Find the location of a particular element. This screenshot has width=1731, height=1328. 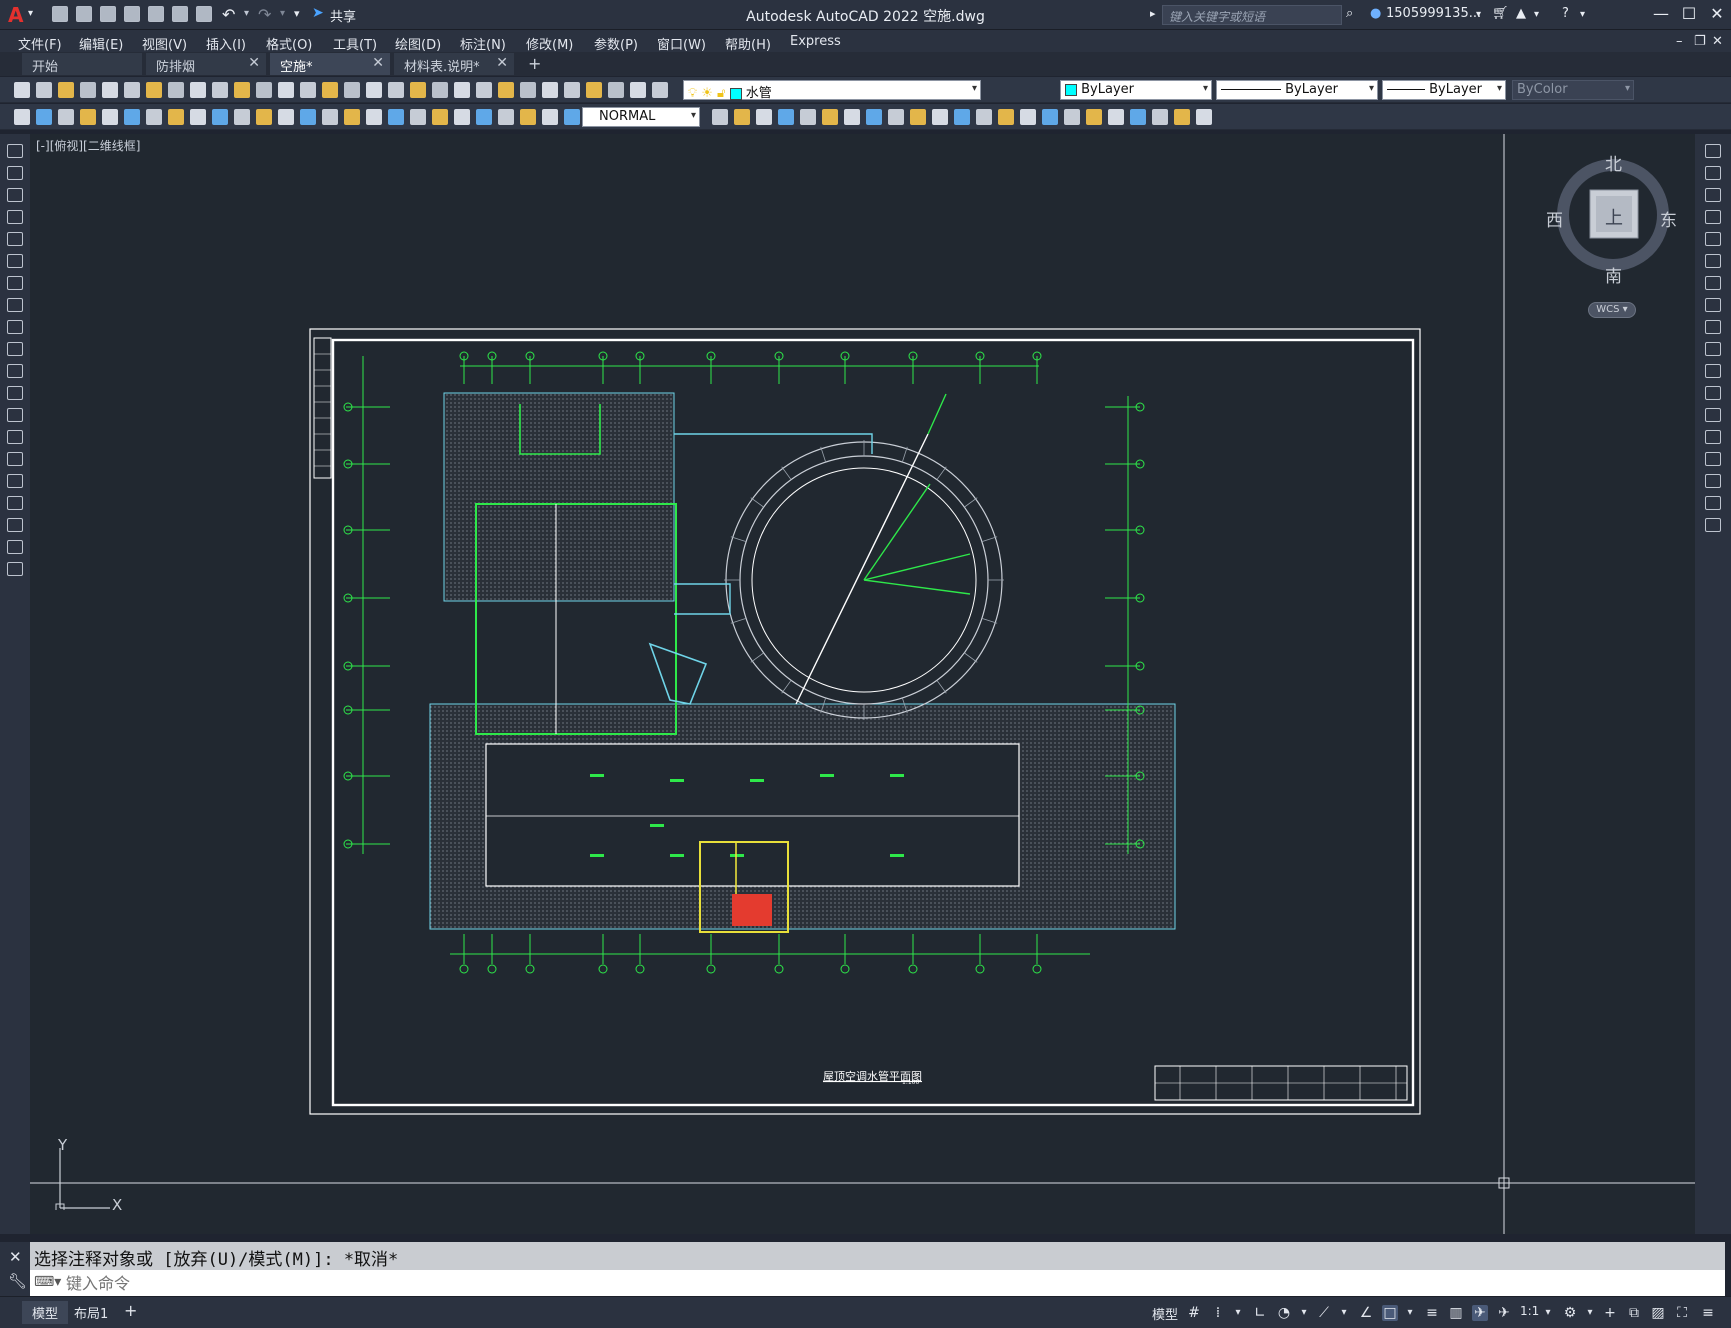

menu-view: 视图(V) is located at coordinates (164, 43).